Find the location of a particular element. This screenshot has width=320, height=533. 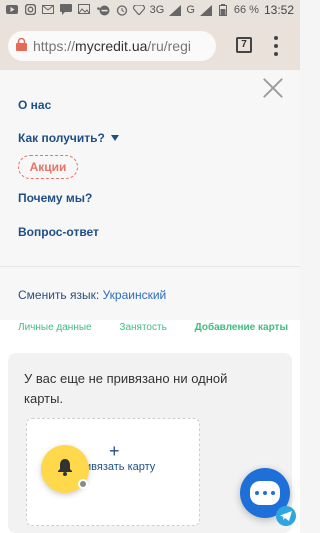

badge-dot is located at coordinates (83, 484).